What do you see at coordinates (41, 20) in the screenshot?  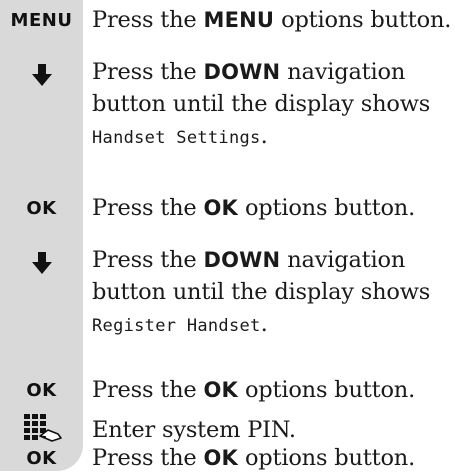 I see `menu-key-label: MENU` at bounding box center [41, 20].